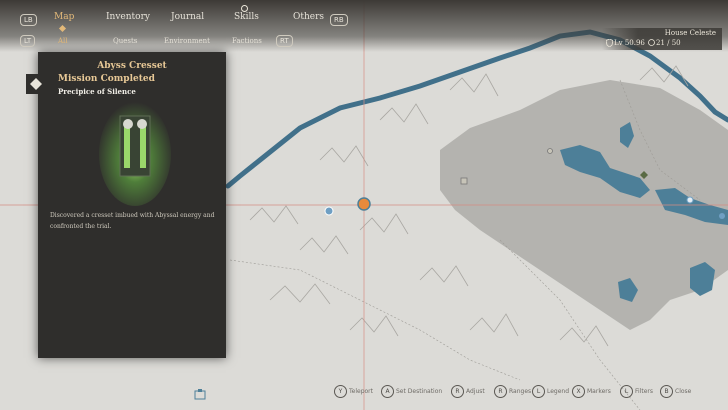 This screenshot has width=728, height=410. What do you see at coordinates (187, 17) in the screenshot?
I see `tab-journal: Journal` at bounding box center [187, 17].